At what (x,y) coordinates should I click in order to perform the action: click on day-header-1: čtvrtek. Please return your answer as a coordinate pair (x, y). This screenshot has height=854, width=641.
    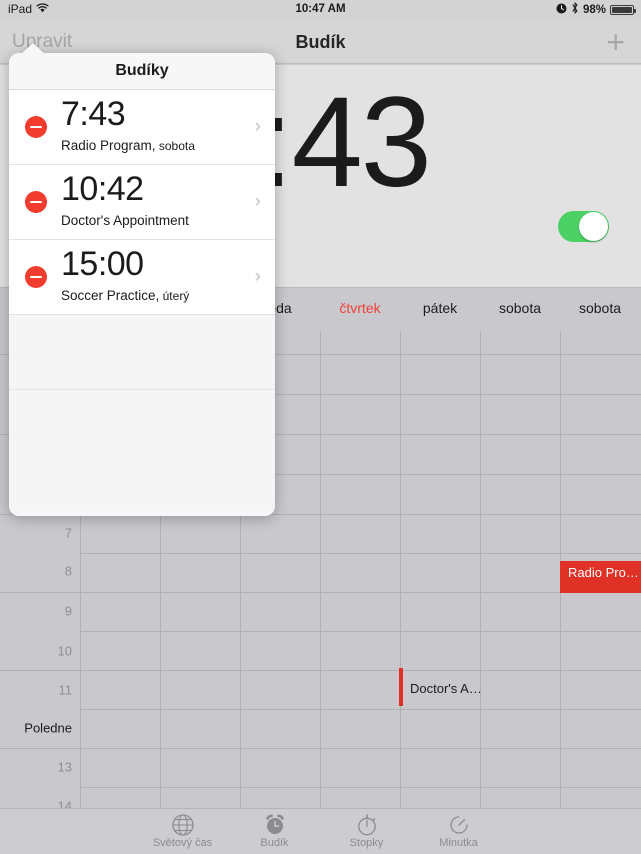
    Looking at the image, I should click on (360, 308).